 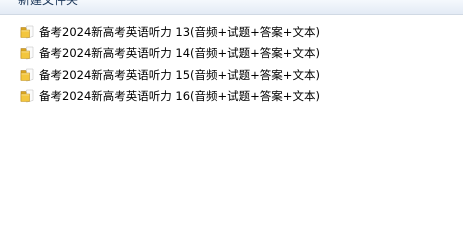 I want to click on folder-name: 备考2024新高考英语听力 16(音频+试题+答案+文本), so click(x=179, y=96).